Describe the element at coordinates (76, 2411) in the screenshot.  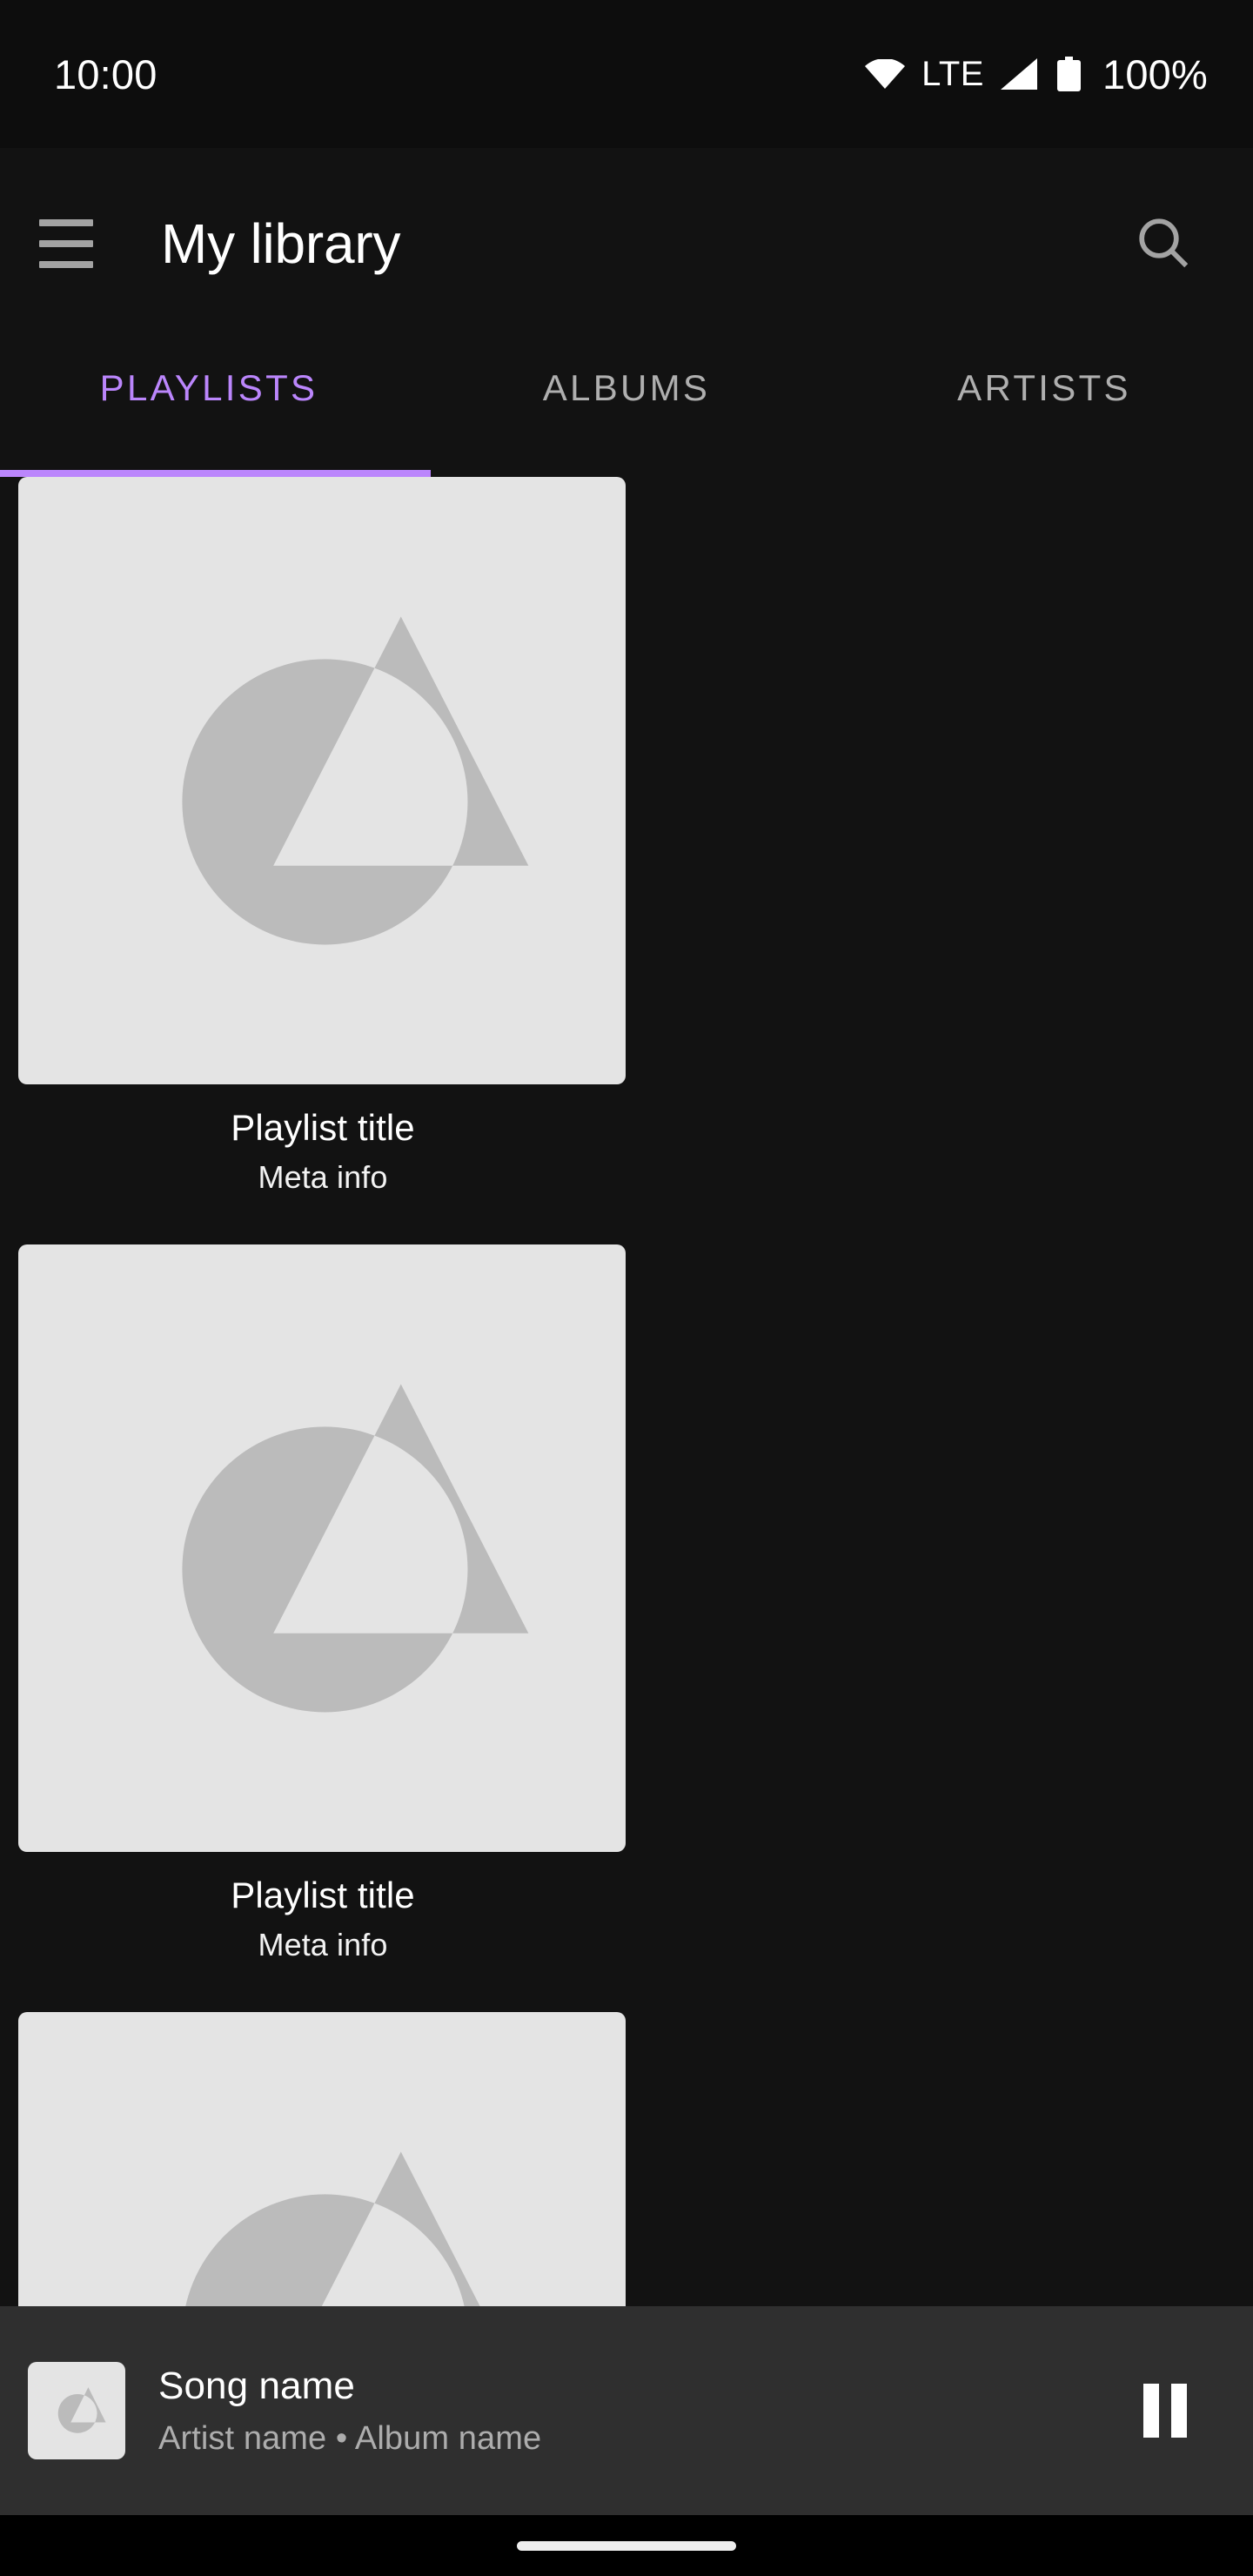
I see `mini-player-artwork` at that location.